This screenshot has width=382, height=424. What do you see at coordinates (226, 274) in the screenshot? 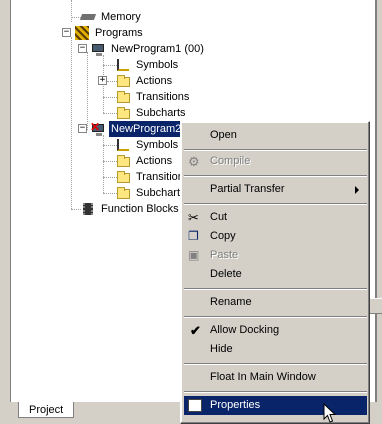
I see `menu-item-label: Delete` at bounding box center [226, 274].